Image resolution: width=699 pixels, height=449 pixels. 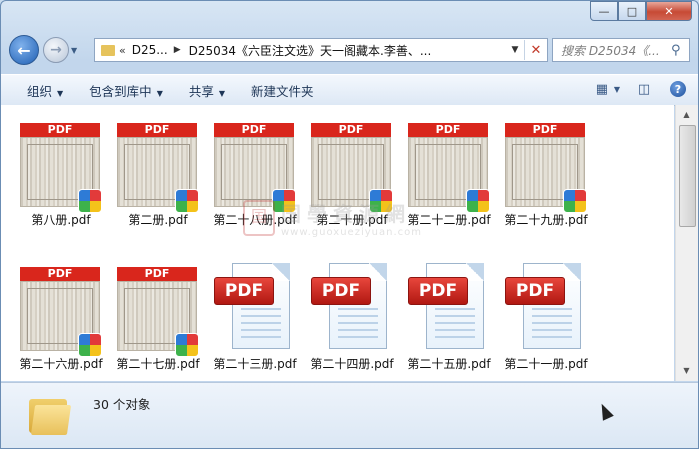 I want to click on help-icon: ?, so click(x=678, y=89).